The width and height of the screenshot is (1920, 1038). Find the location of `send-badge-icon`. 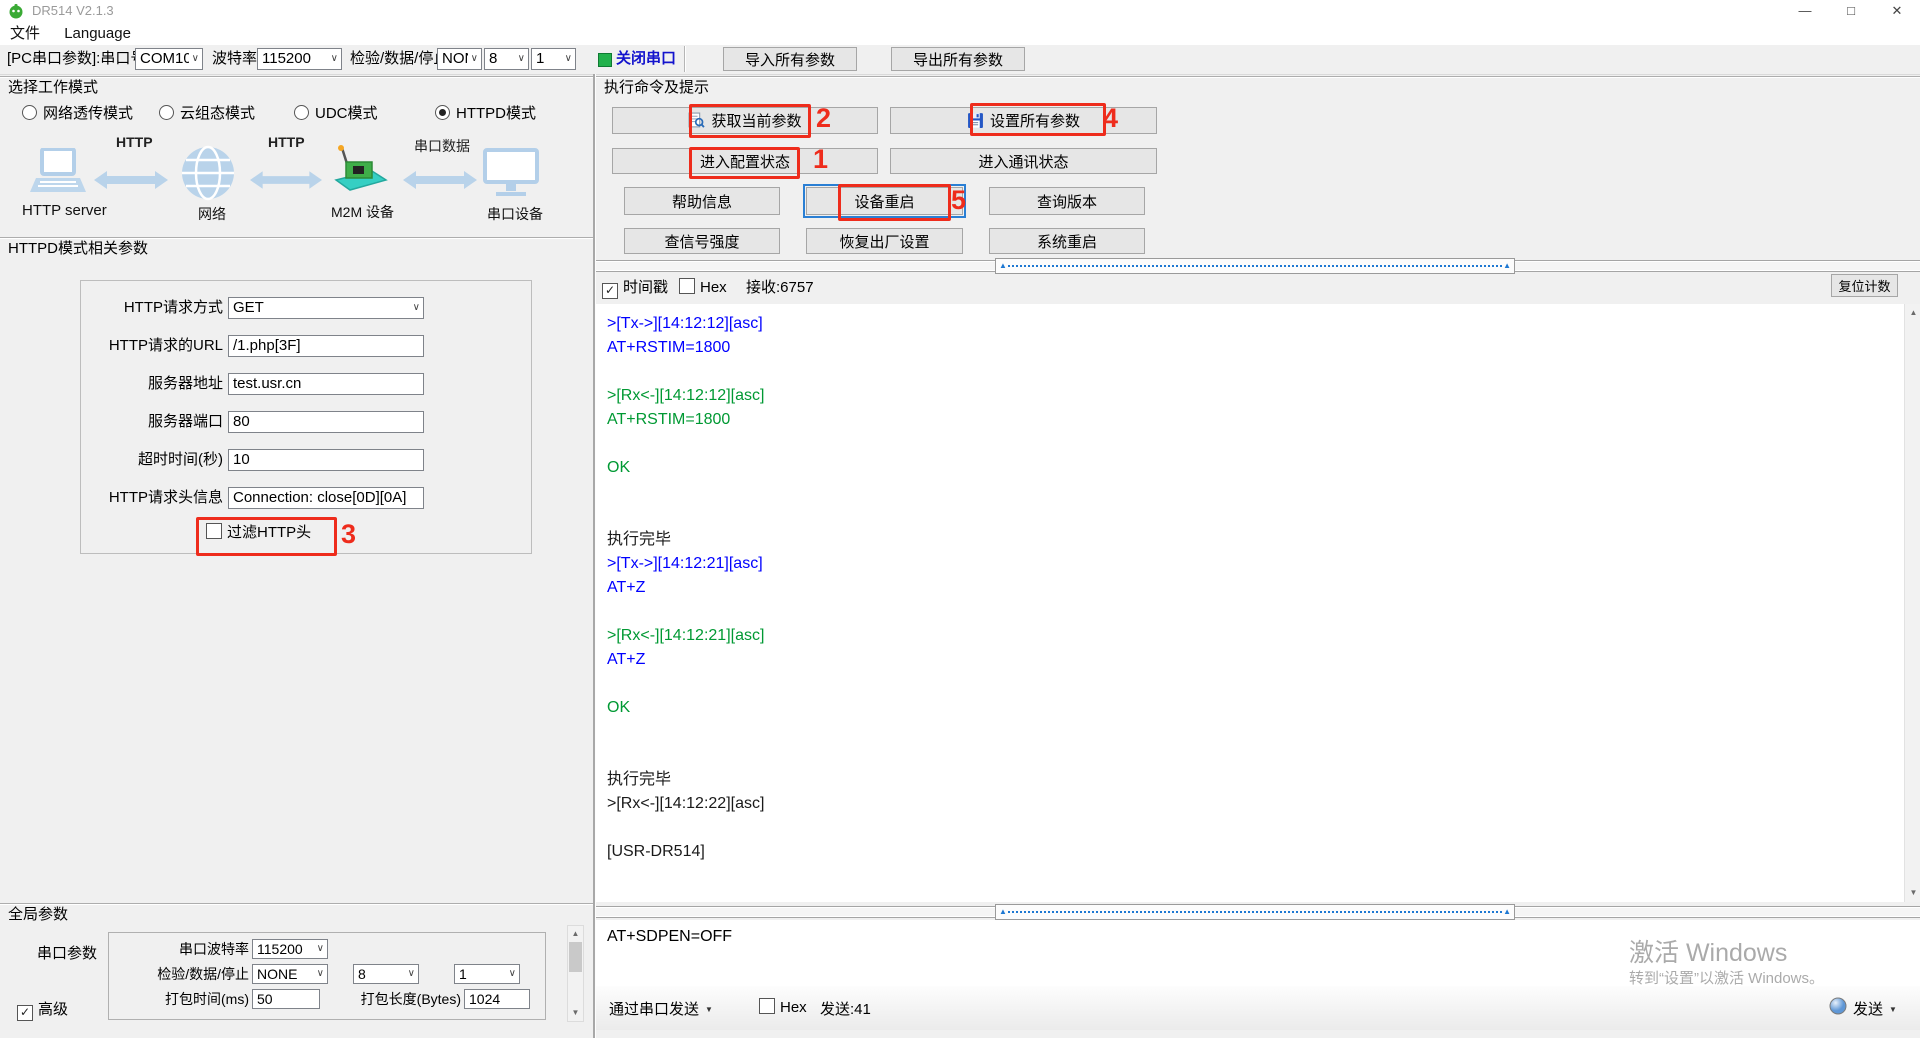

send-badge-icon is located at coordinates (1838, 1006).